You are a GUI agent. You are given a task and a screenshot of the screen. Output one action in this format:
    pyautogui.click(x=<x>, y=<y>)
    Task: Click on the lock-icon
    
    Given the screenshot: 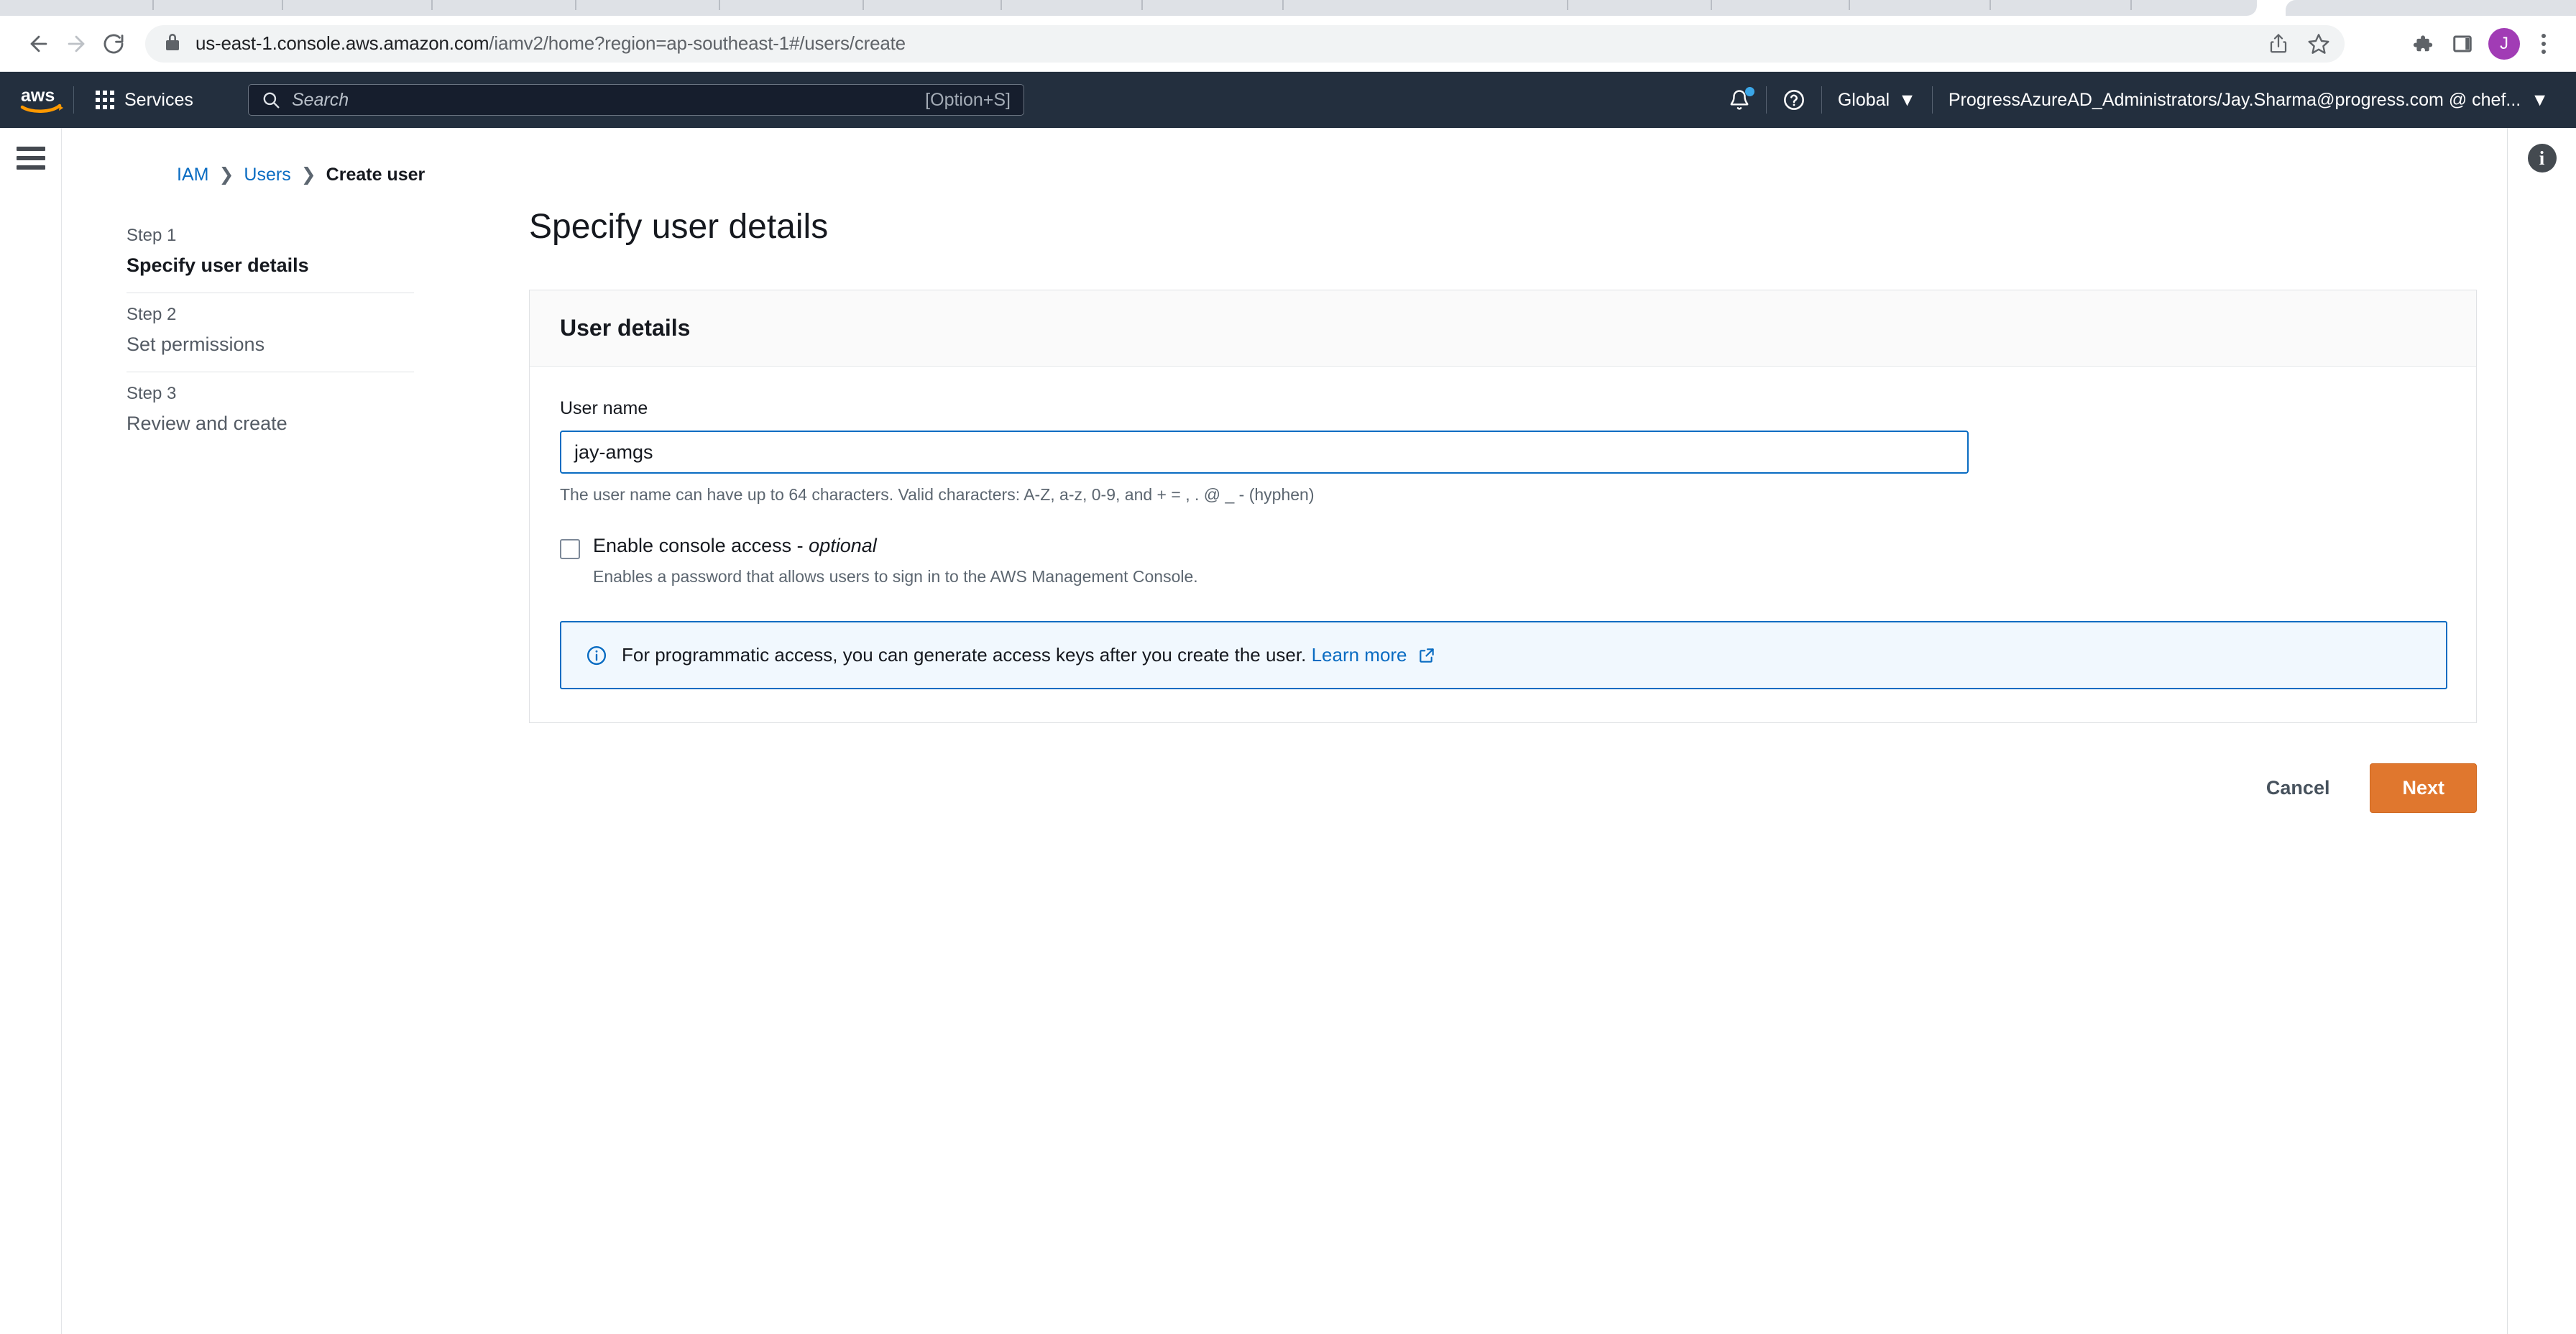 What is the action you would take?
    pyautogui.click(x=172, y=43)
    